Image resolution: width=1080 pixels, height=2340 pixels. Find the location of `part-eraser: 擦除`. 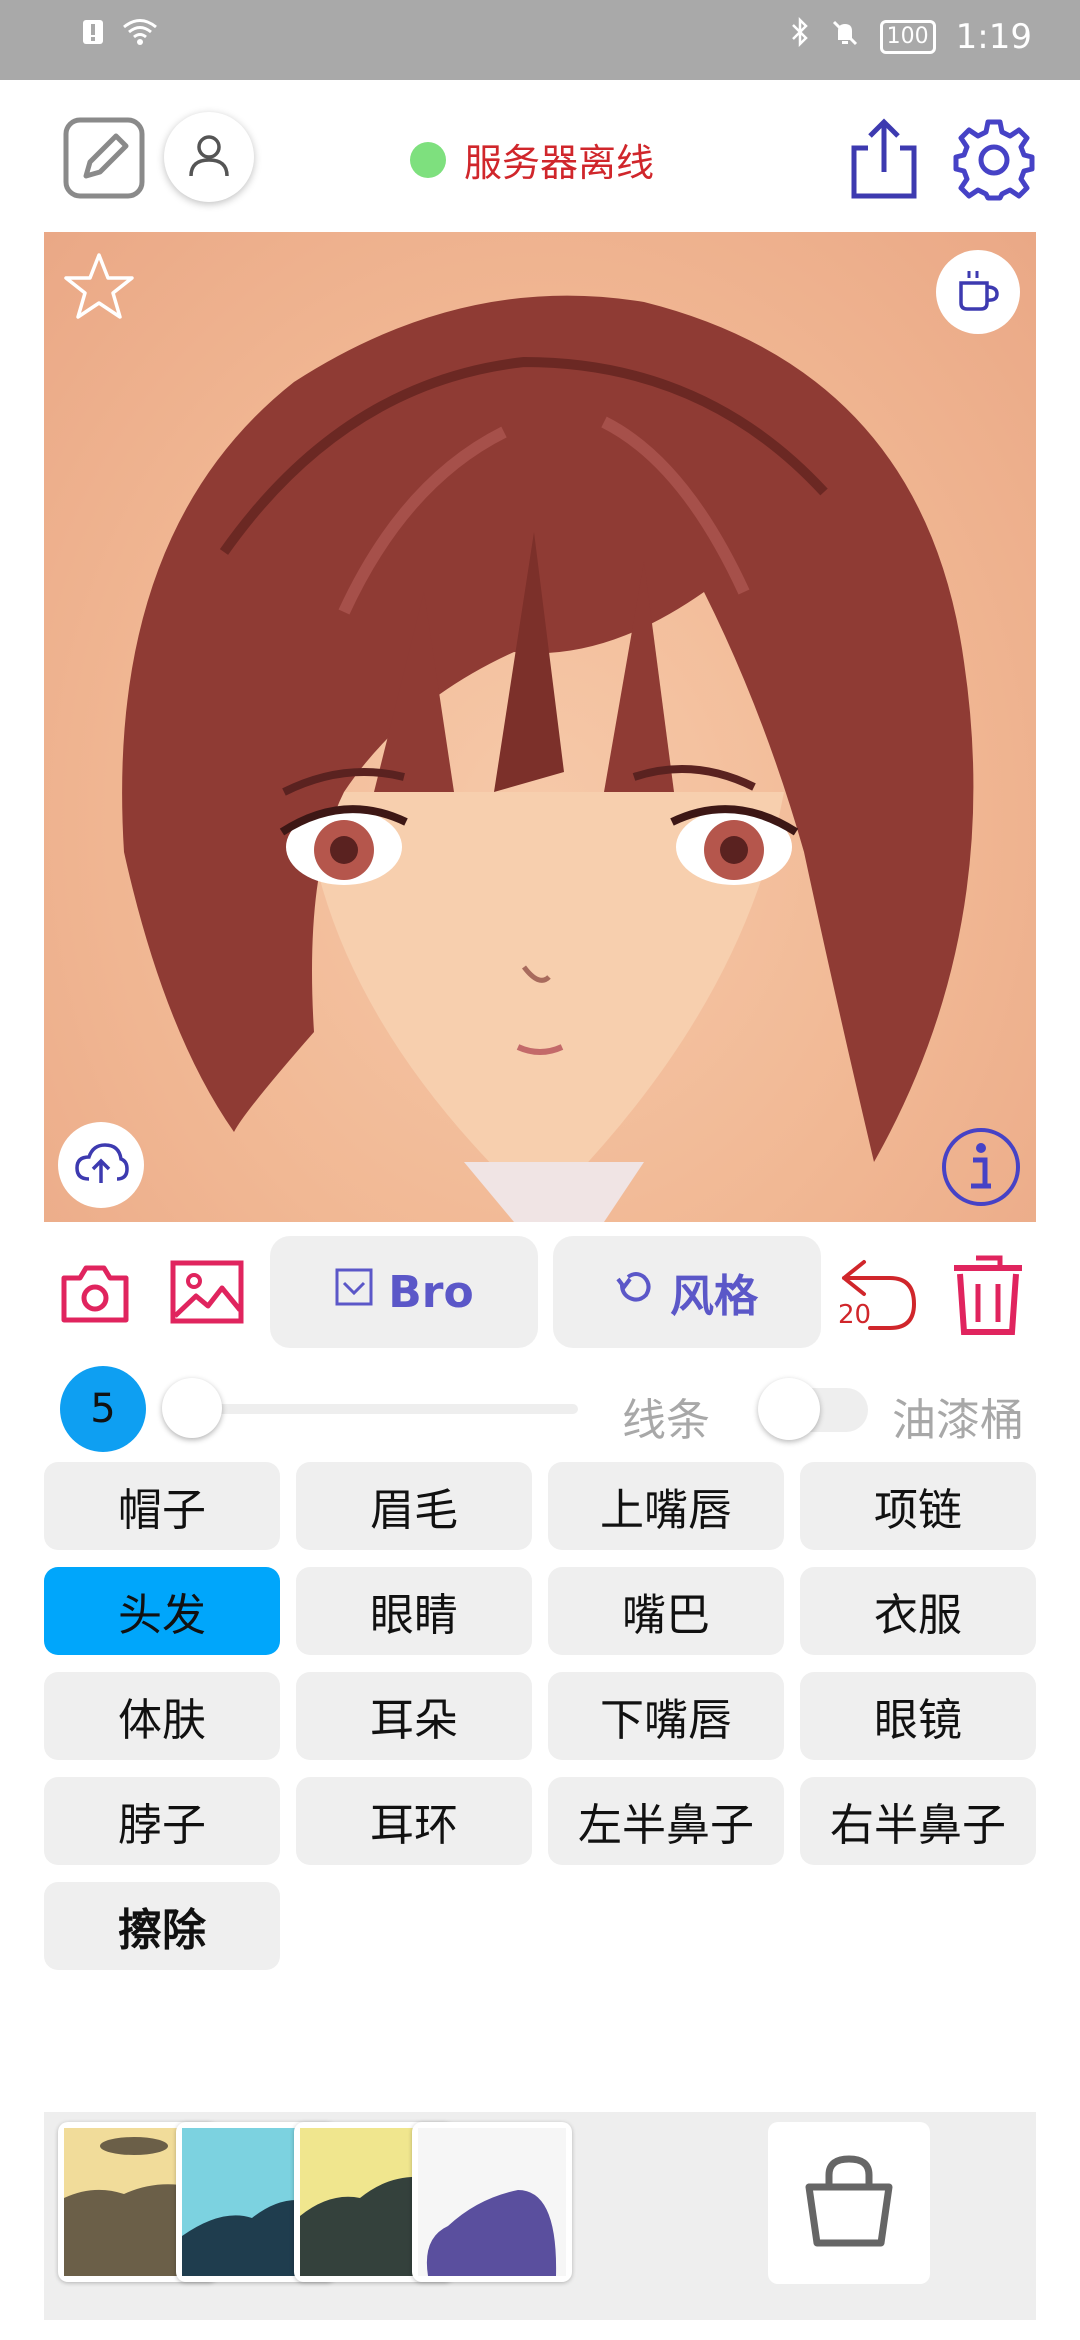

part-eraser: 擦除 is located at coordinates (162, 1926).